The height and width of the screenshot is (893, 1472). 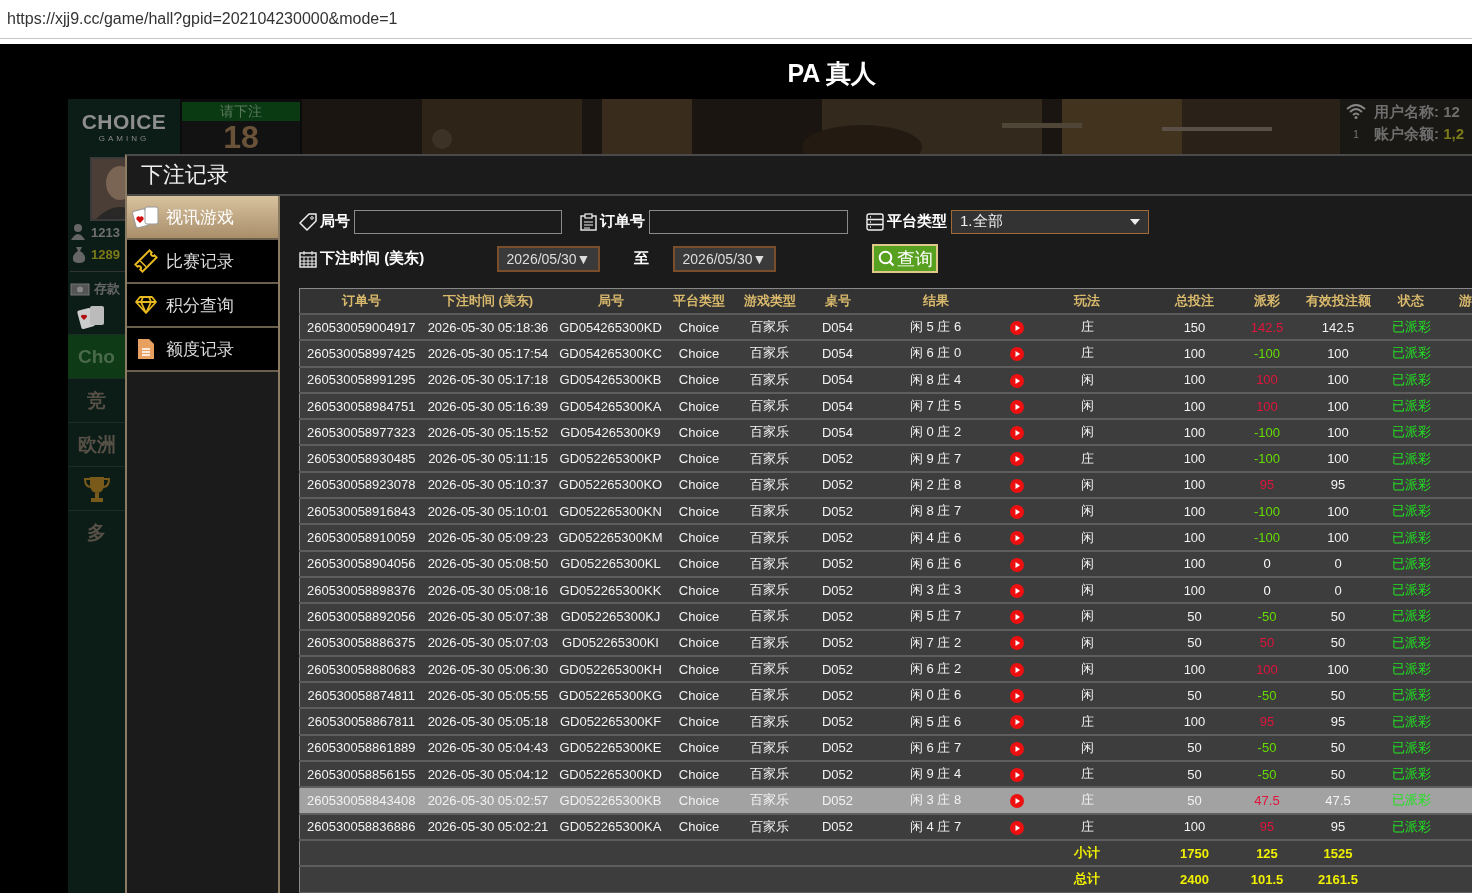 What do you see at coordinates (935, 327) in the screenshot?
I see `table-cell: 闲 5 庄 6` at bounding box center [935, 327].